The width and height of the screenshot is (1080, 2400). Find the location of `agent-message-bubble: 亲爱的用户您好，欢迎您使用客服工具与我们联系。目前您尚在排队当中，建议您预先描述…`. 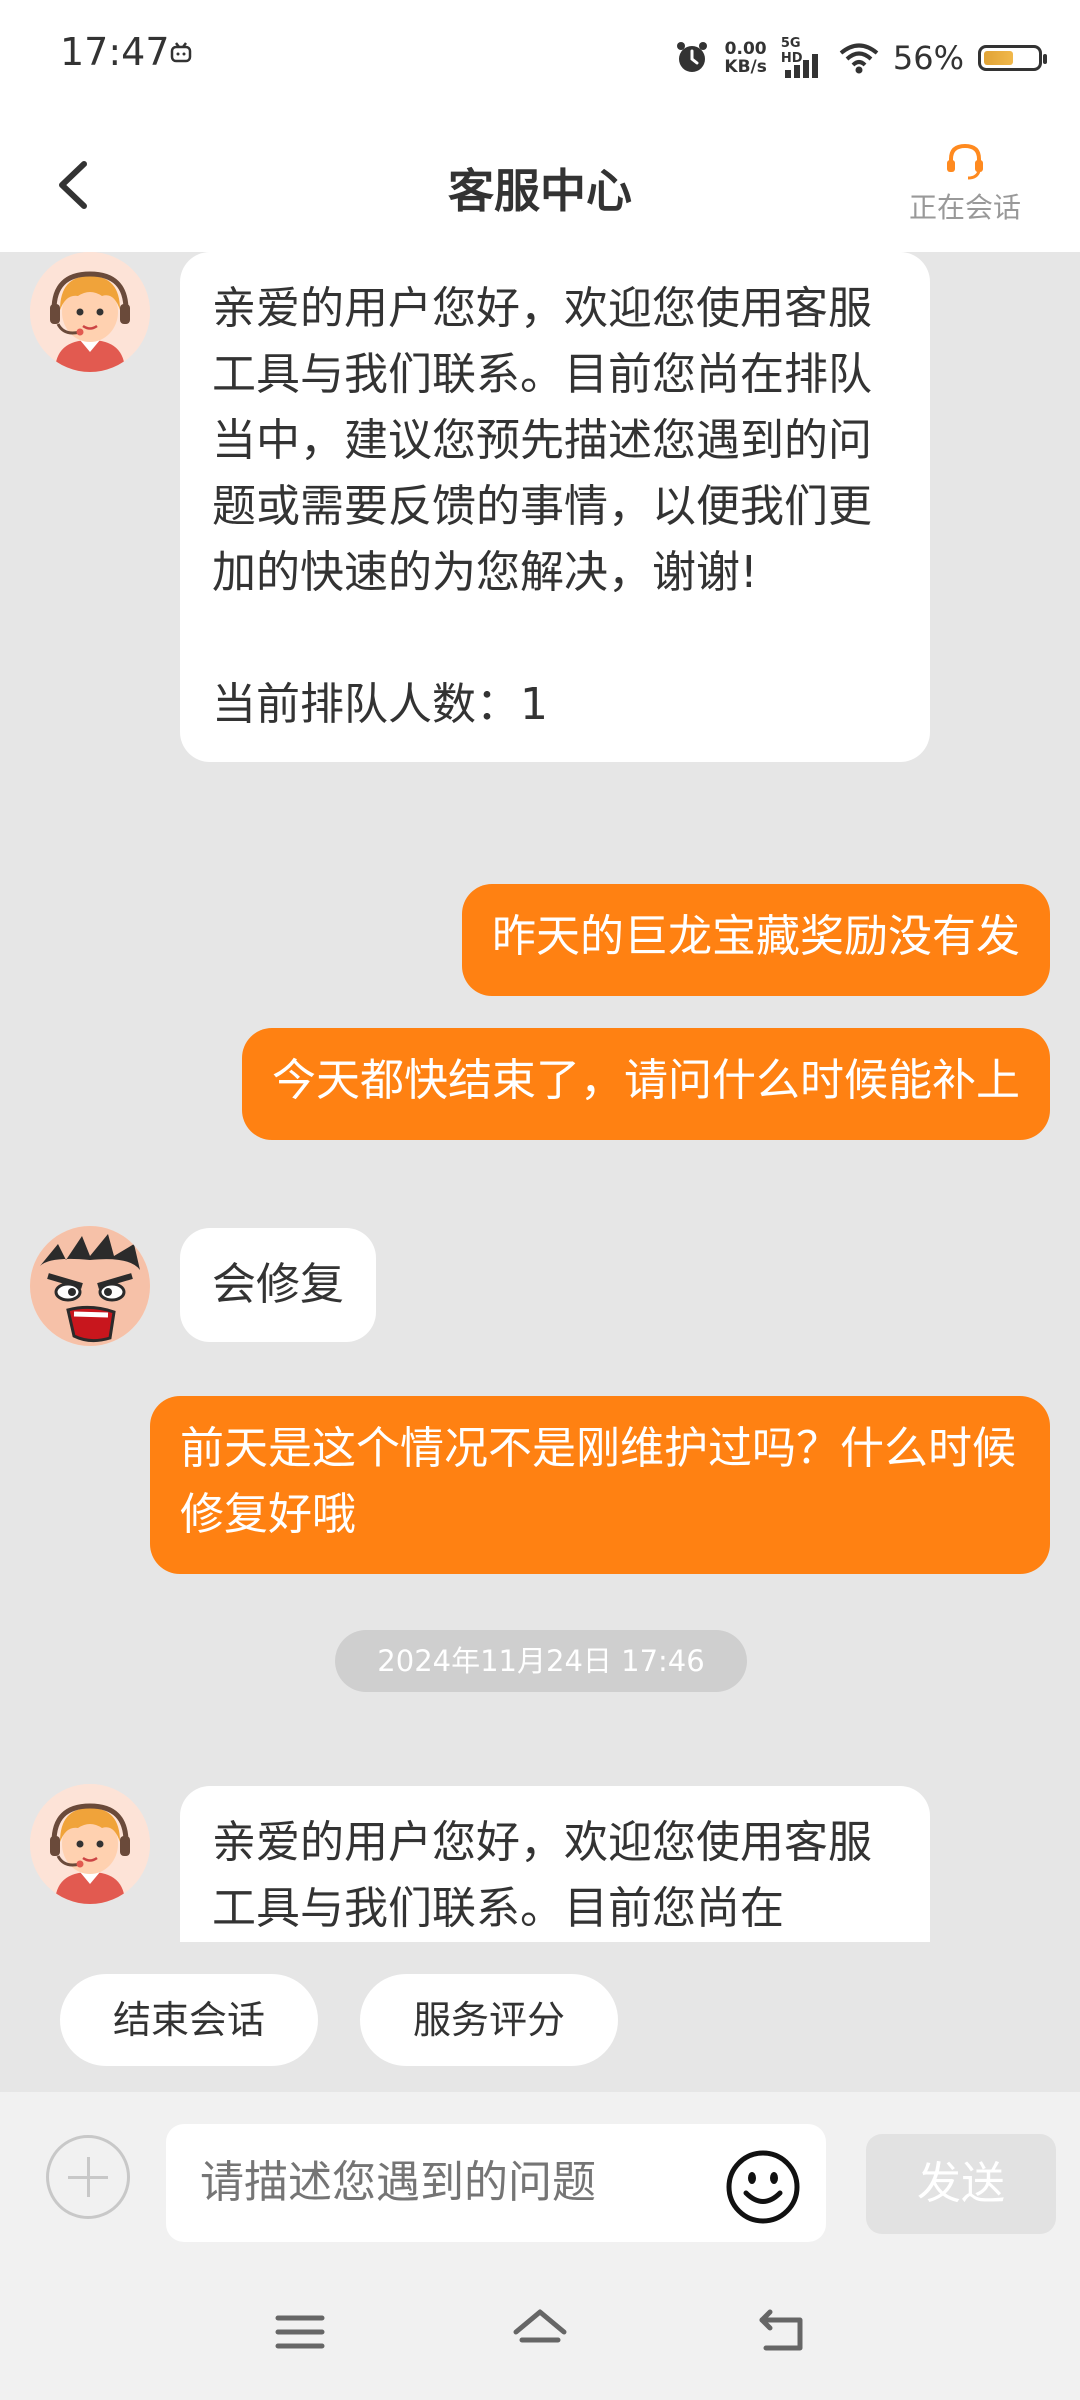

agent-message-bubble: 亲爱的用户您好，欢迎您使用客服工具与我们联系。目前您尚在排队当中，建议您预先描述… is located at coordinates (555, 507).